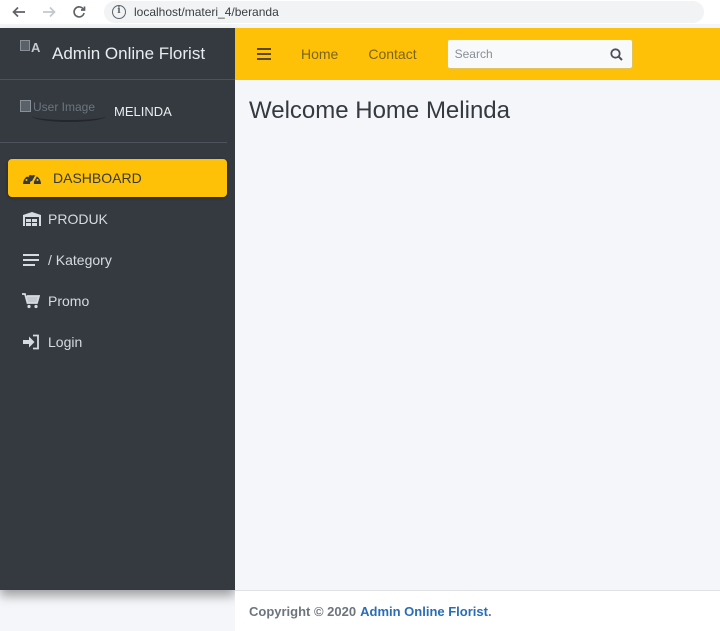 This screenshot has width=720, height=631. Describe the element at coordinates (117, 342) in the screenshot. I see `sidebar-item-login: Login` at that location.